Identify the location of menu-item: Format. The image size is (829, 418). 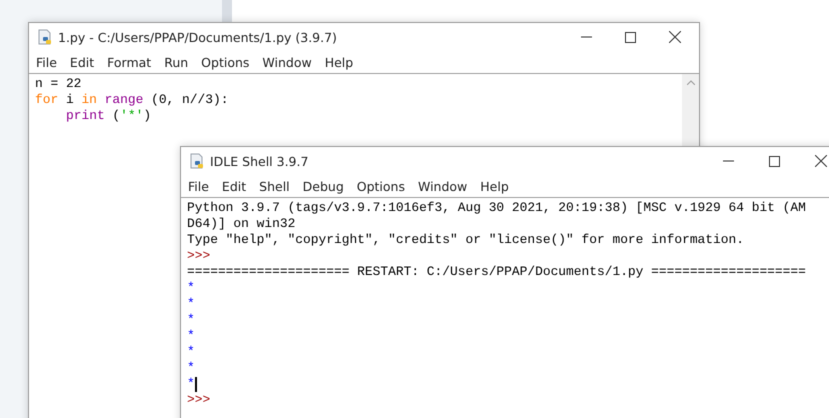
(129, 62).